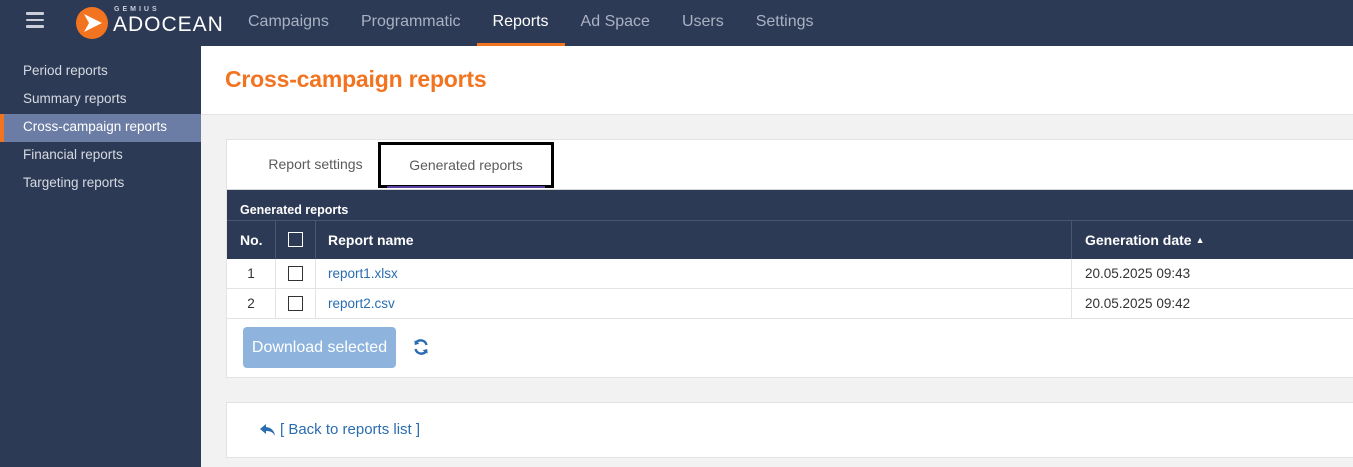 The height and width of the screenshot is (467, 1353). What do you see at coordinates (288, 23) in the screenshot?
I see `nav-campaigns: Campaigns` at bounding box center [288, 23].